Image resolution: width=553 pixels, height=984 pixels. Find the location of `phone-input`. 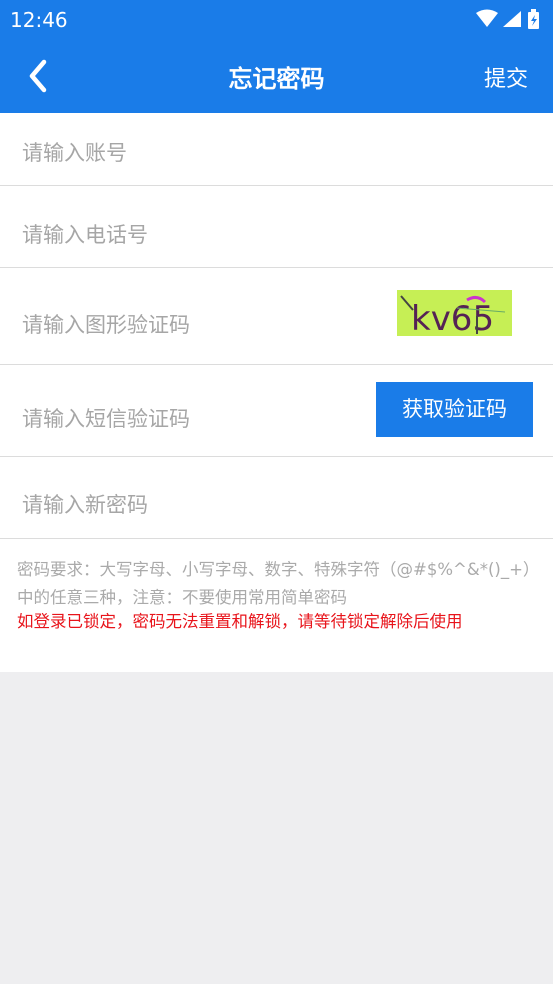

phone-input is located at coordinates (192, 235).